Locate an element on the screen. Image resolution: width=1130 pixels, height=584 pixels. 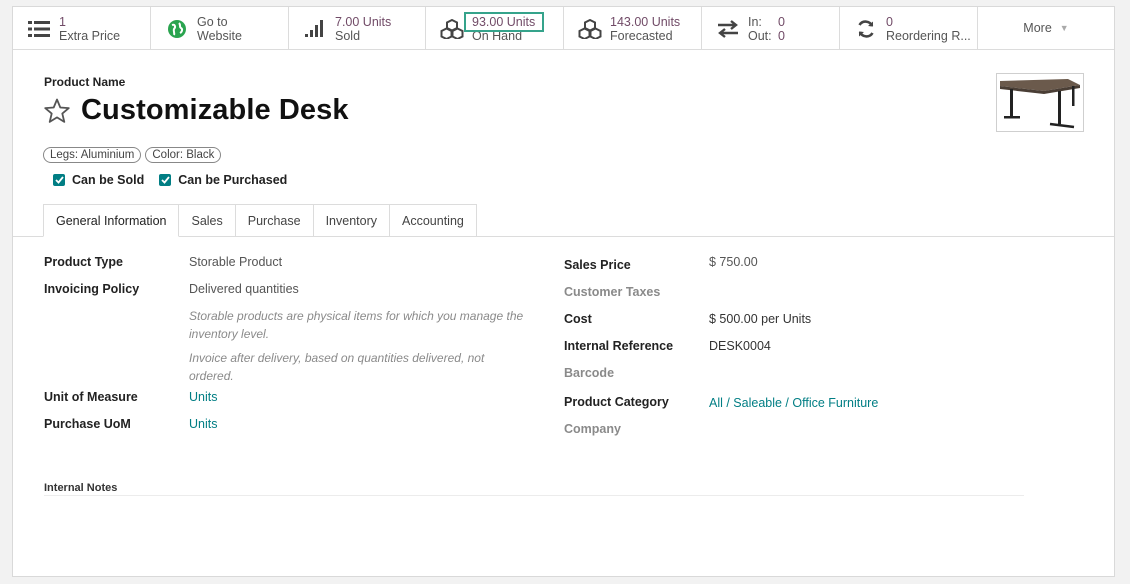
in-count: 0 is located at coordinates (781, 21).